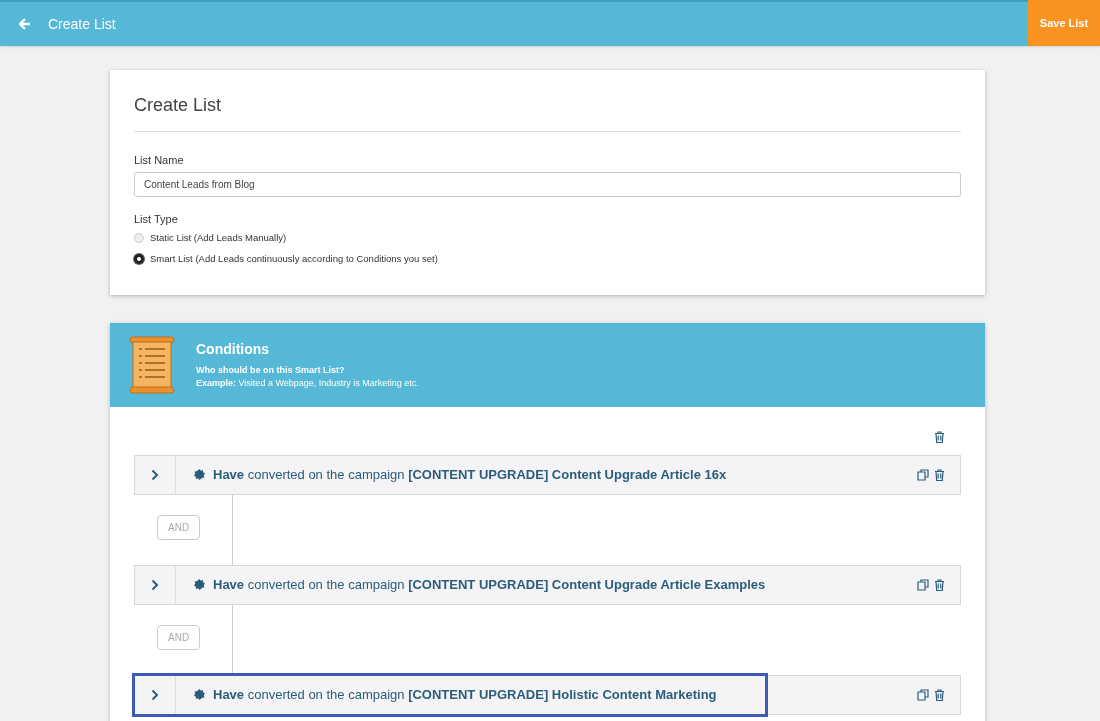 The image size is (1100, 721). I want to click on page-title: Create List, so click(82, 24).